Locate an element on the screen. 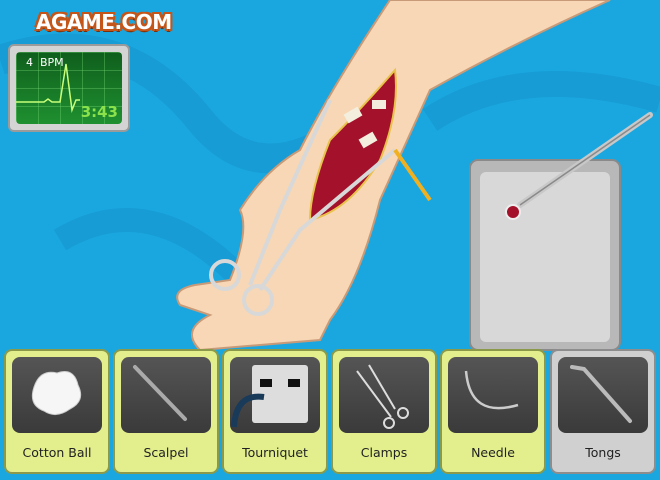 The width and height of the screenshot is (660, 480). tool-tourniquet: Tourniquet is located at coordinates (275, 411).